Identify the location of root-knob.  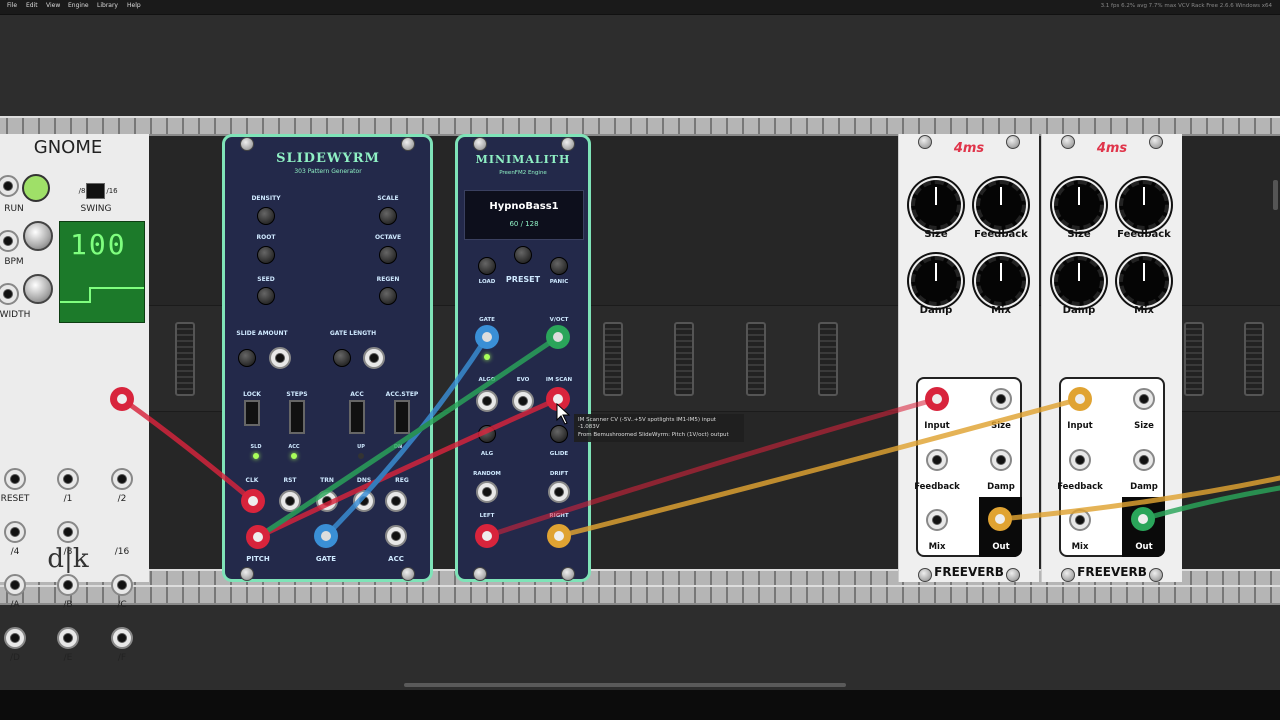
(266, 255).